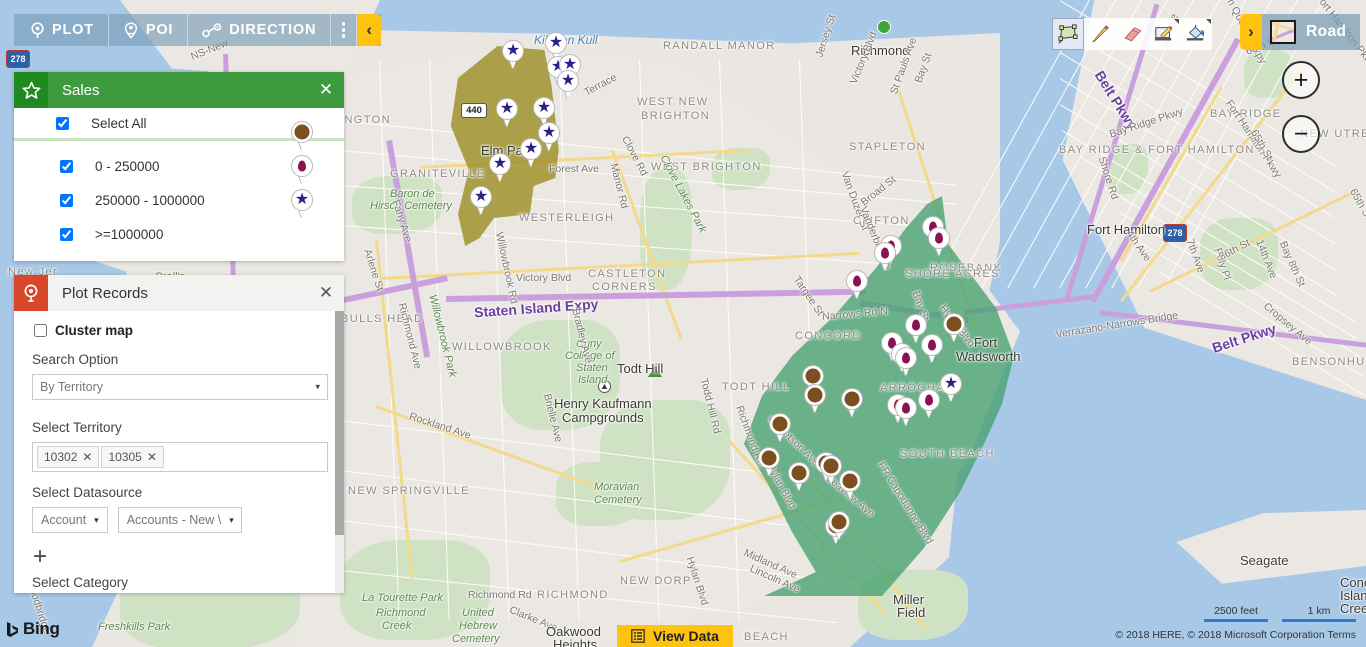 This screenshot has width=1366, height=647. Describe the element at coordinates (680, 22) in the screenshot. I see `water-kill-van-kull` at that location.